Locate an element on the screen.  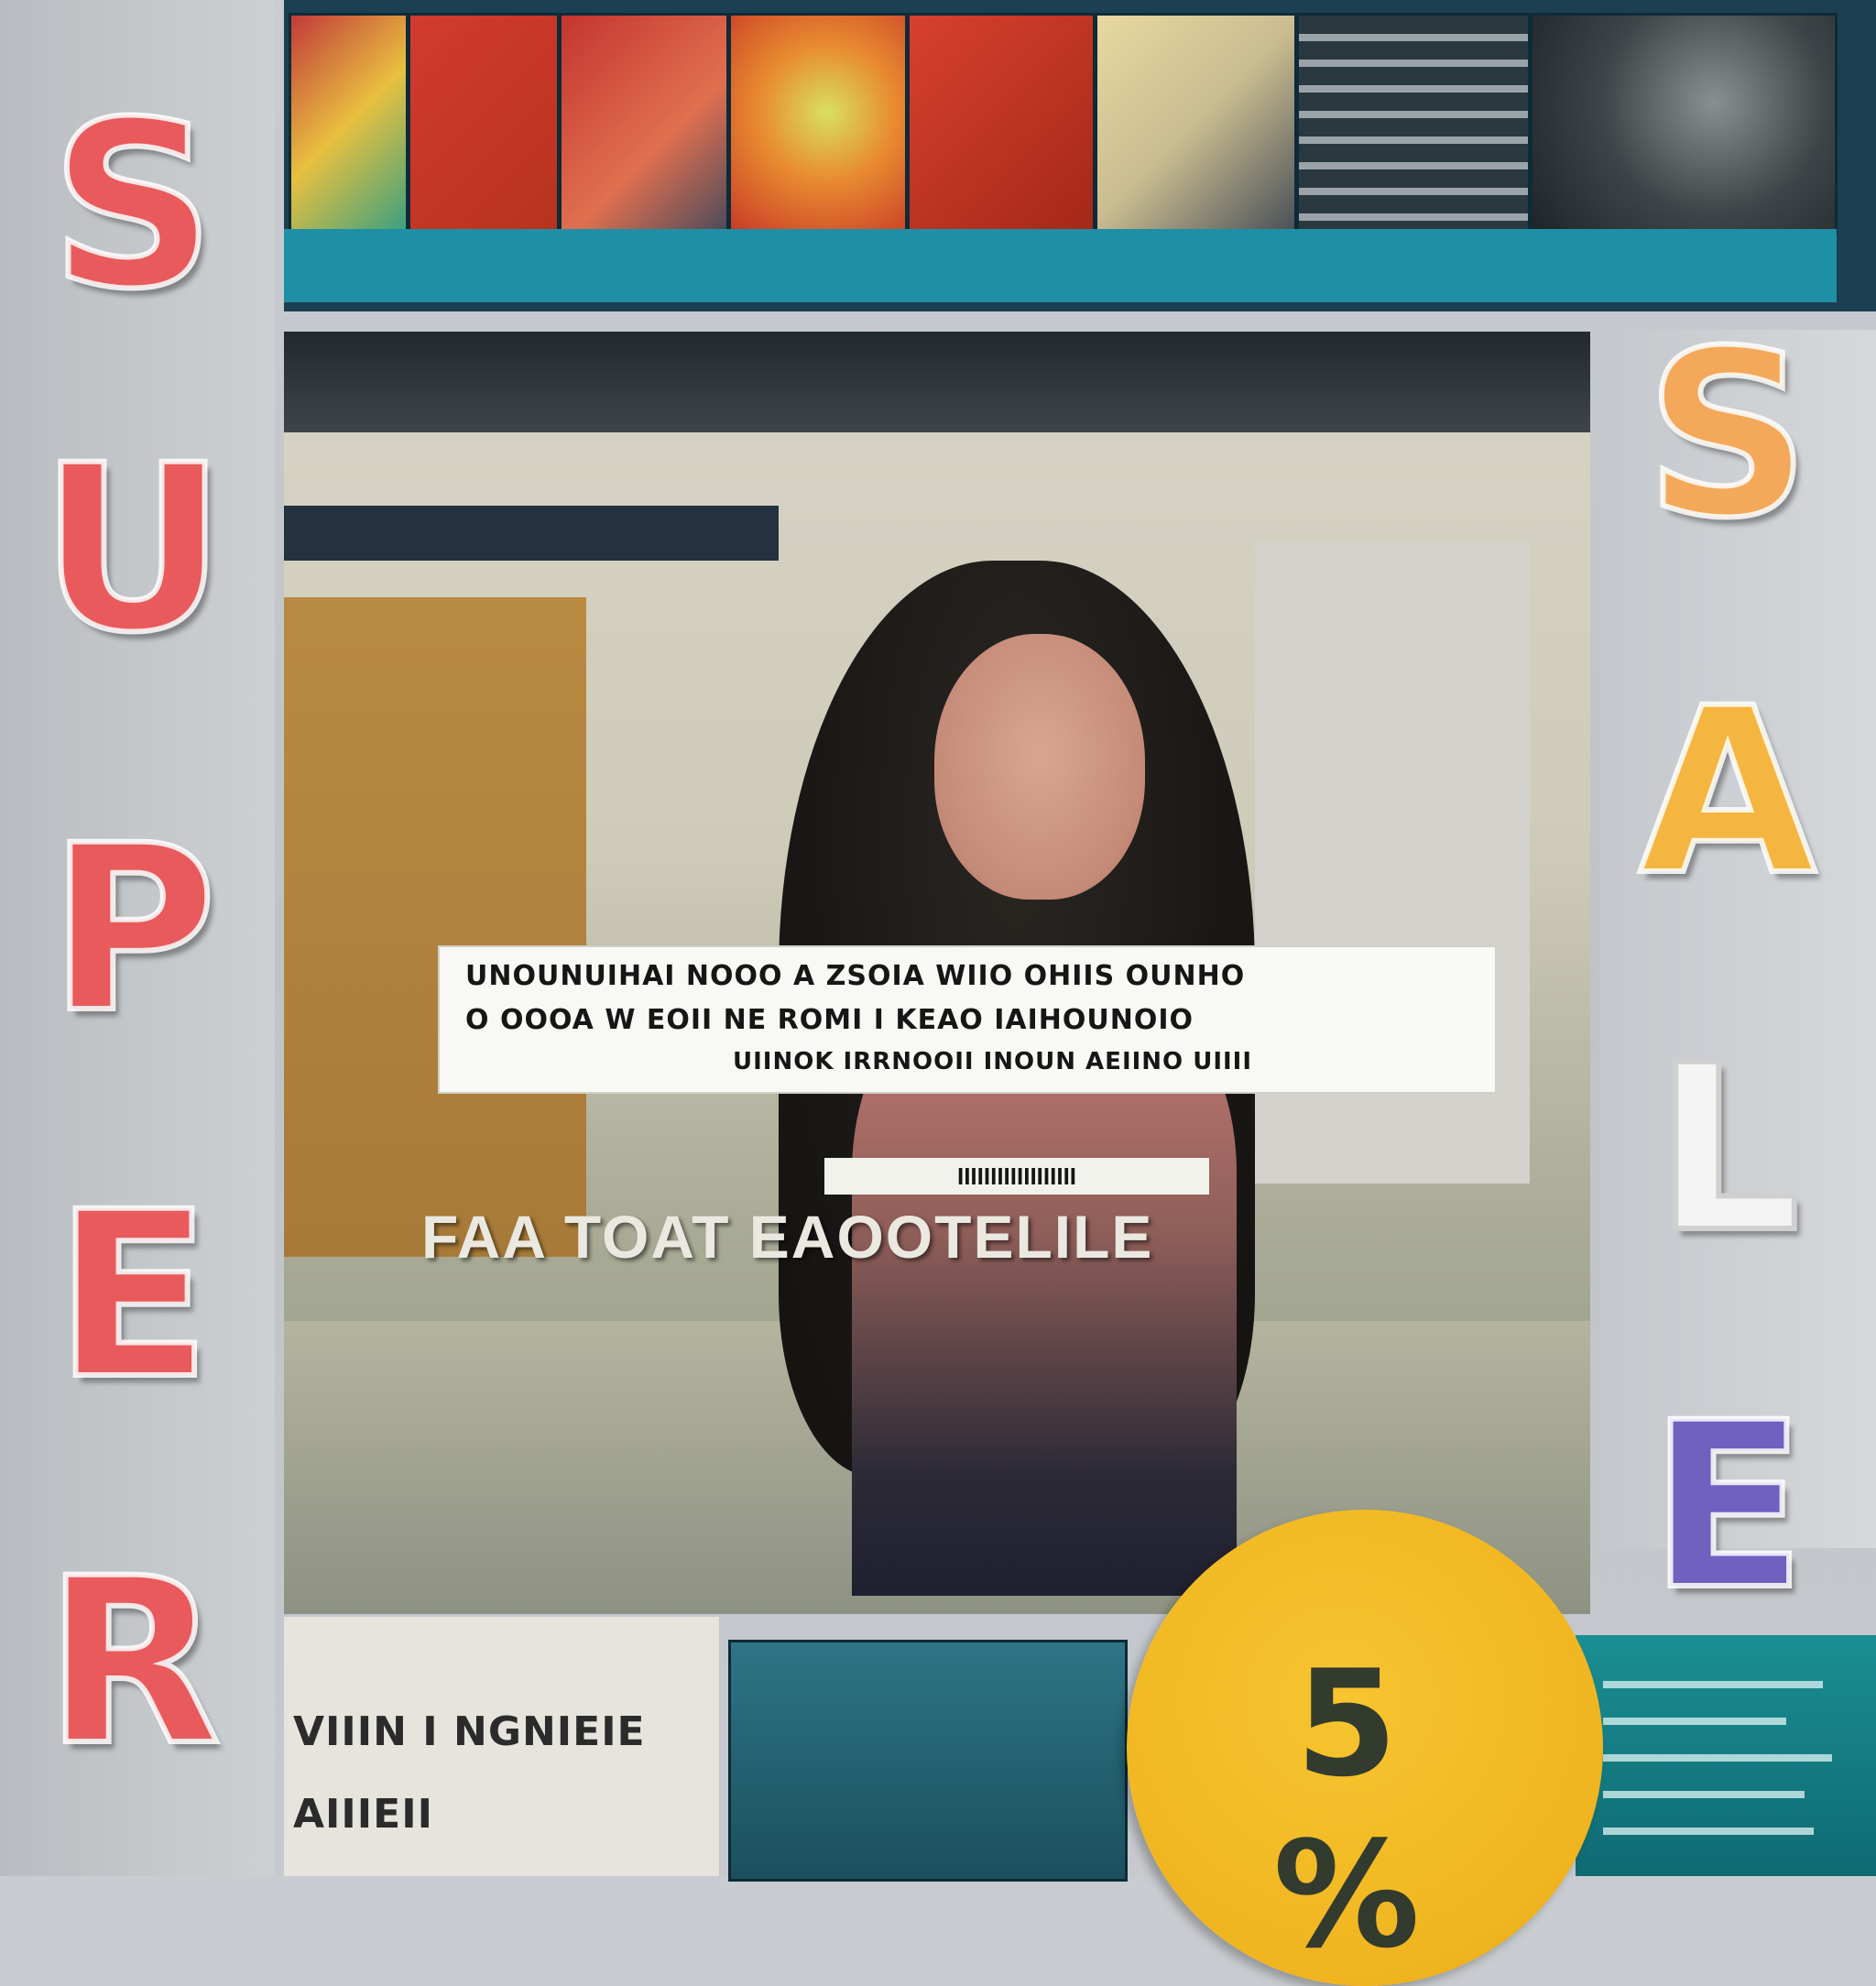
discount-badge: 5 % is located at coordinates (1365, 1748).